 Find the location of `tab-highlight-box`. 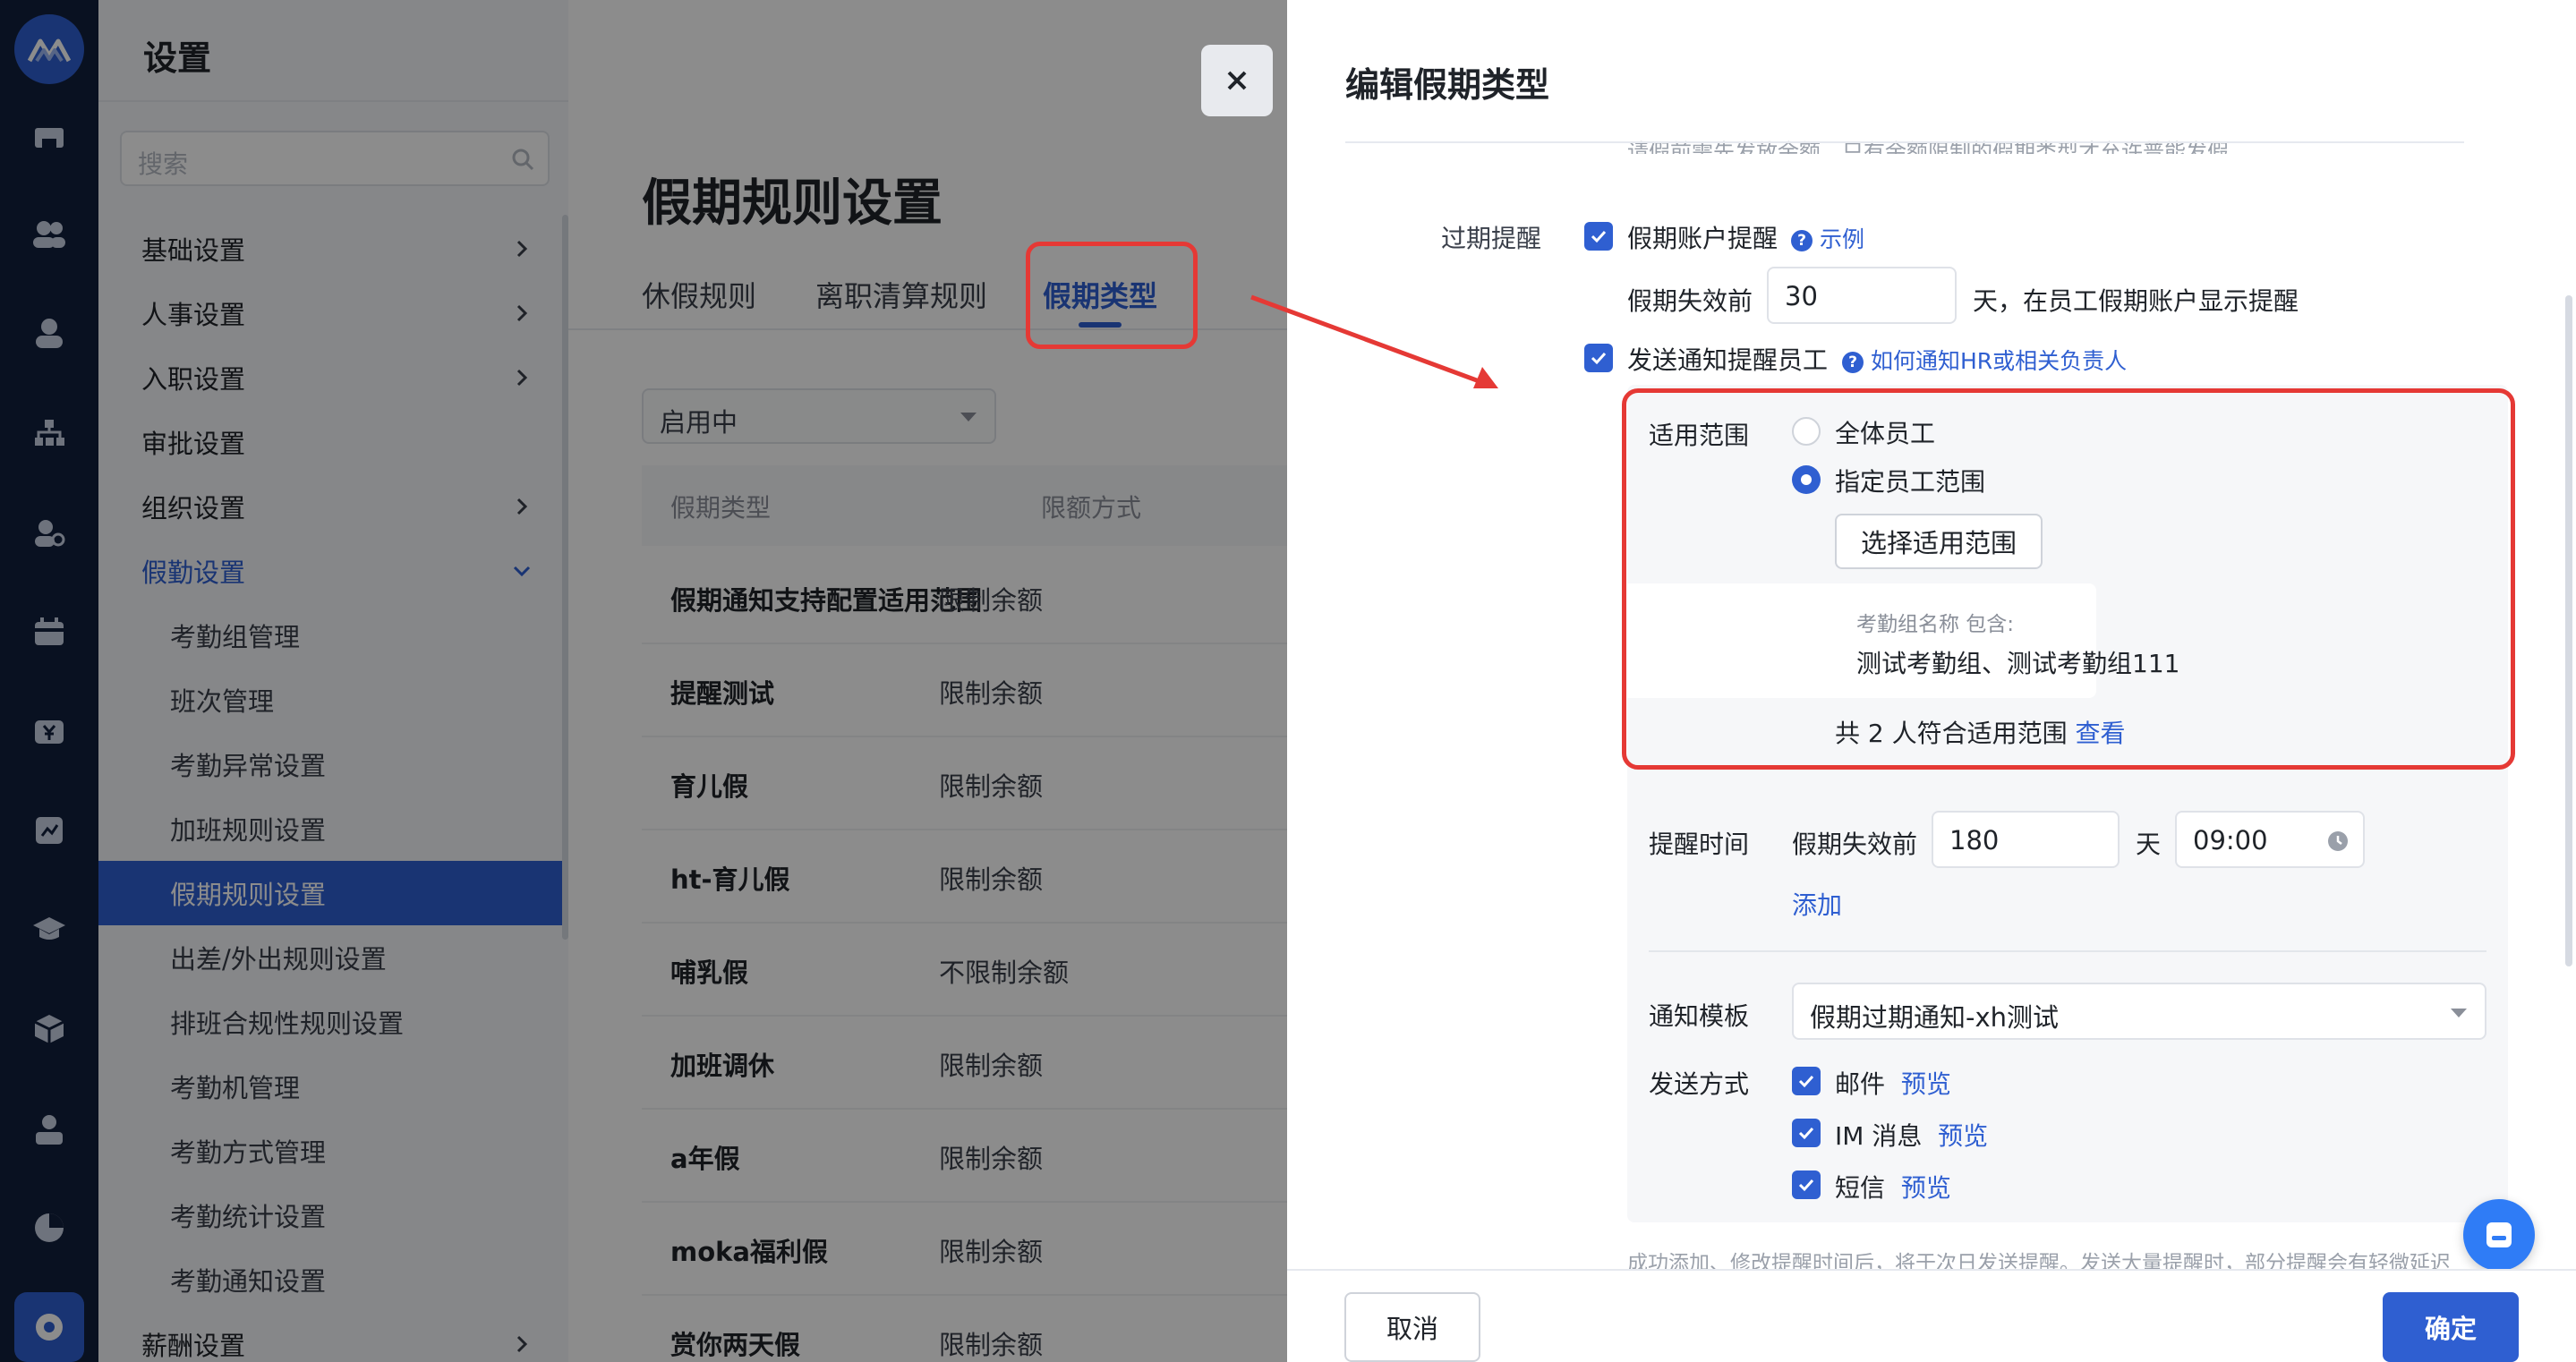

tab-highlight-box is located at coordinates (1112, 295).